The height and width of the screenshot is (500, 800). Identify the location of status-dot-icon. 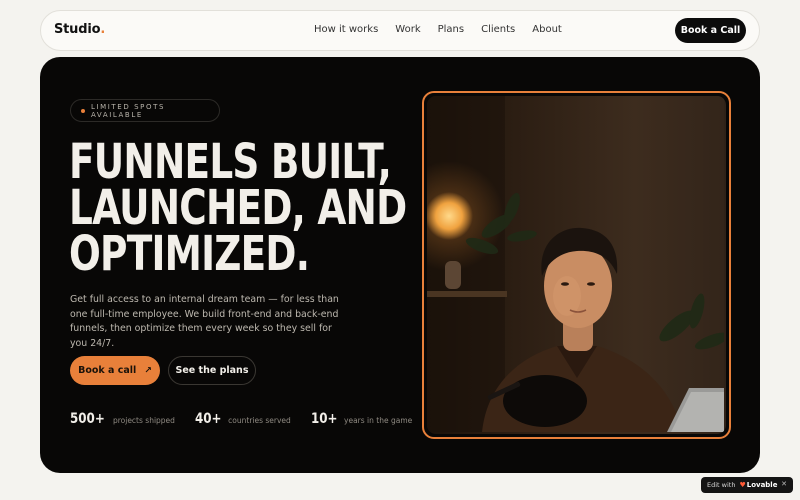
(83, 110).